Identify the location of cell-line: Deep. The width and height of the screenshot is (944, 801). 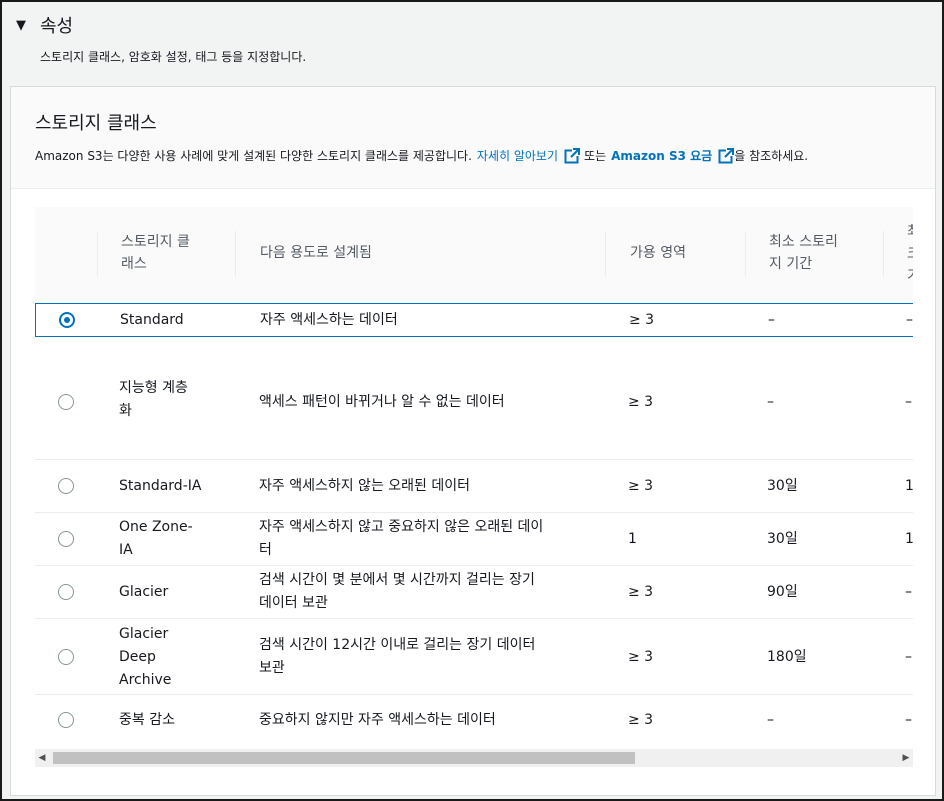
(137, 657).